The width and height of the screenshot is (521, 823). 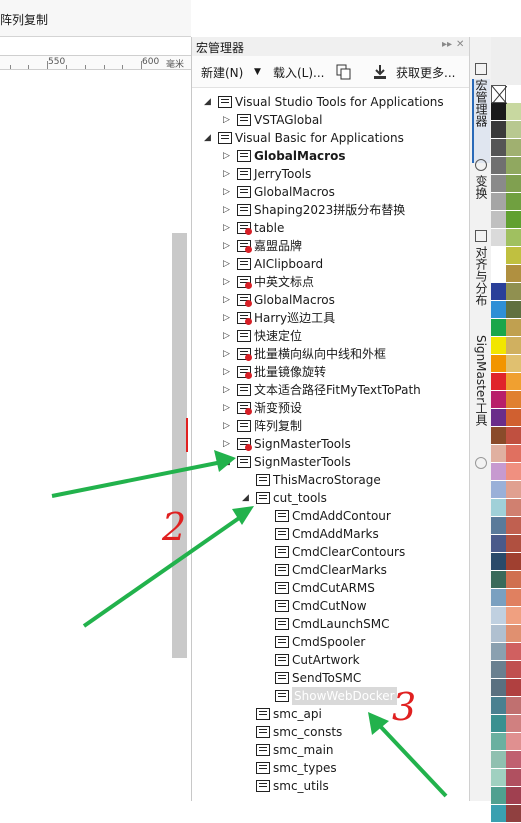 I want to click on new-dropdown-arrow-icon: ▼, so click(x=257, y=72).